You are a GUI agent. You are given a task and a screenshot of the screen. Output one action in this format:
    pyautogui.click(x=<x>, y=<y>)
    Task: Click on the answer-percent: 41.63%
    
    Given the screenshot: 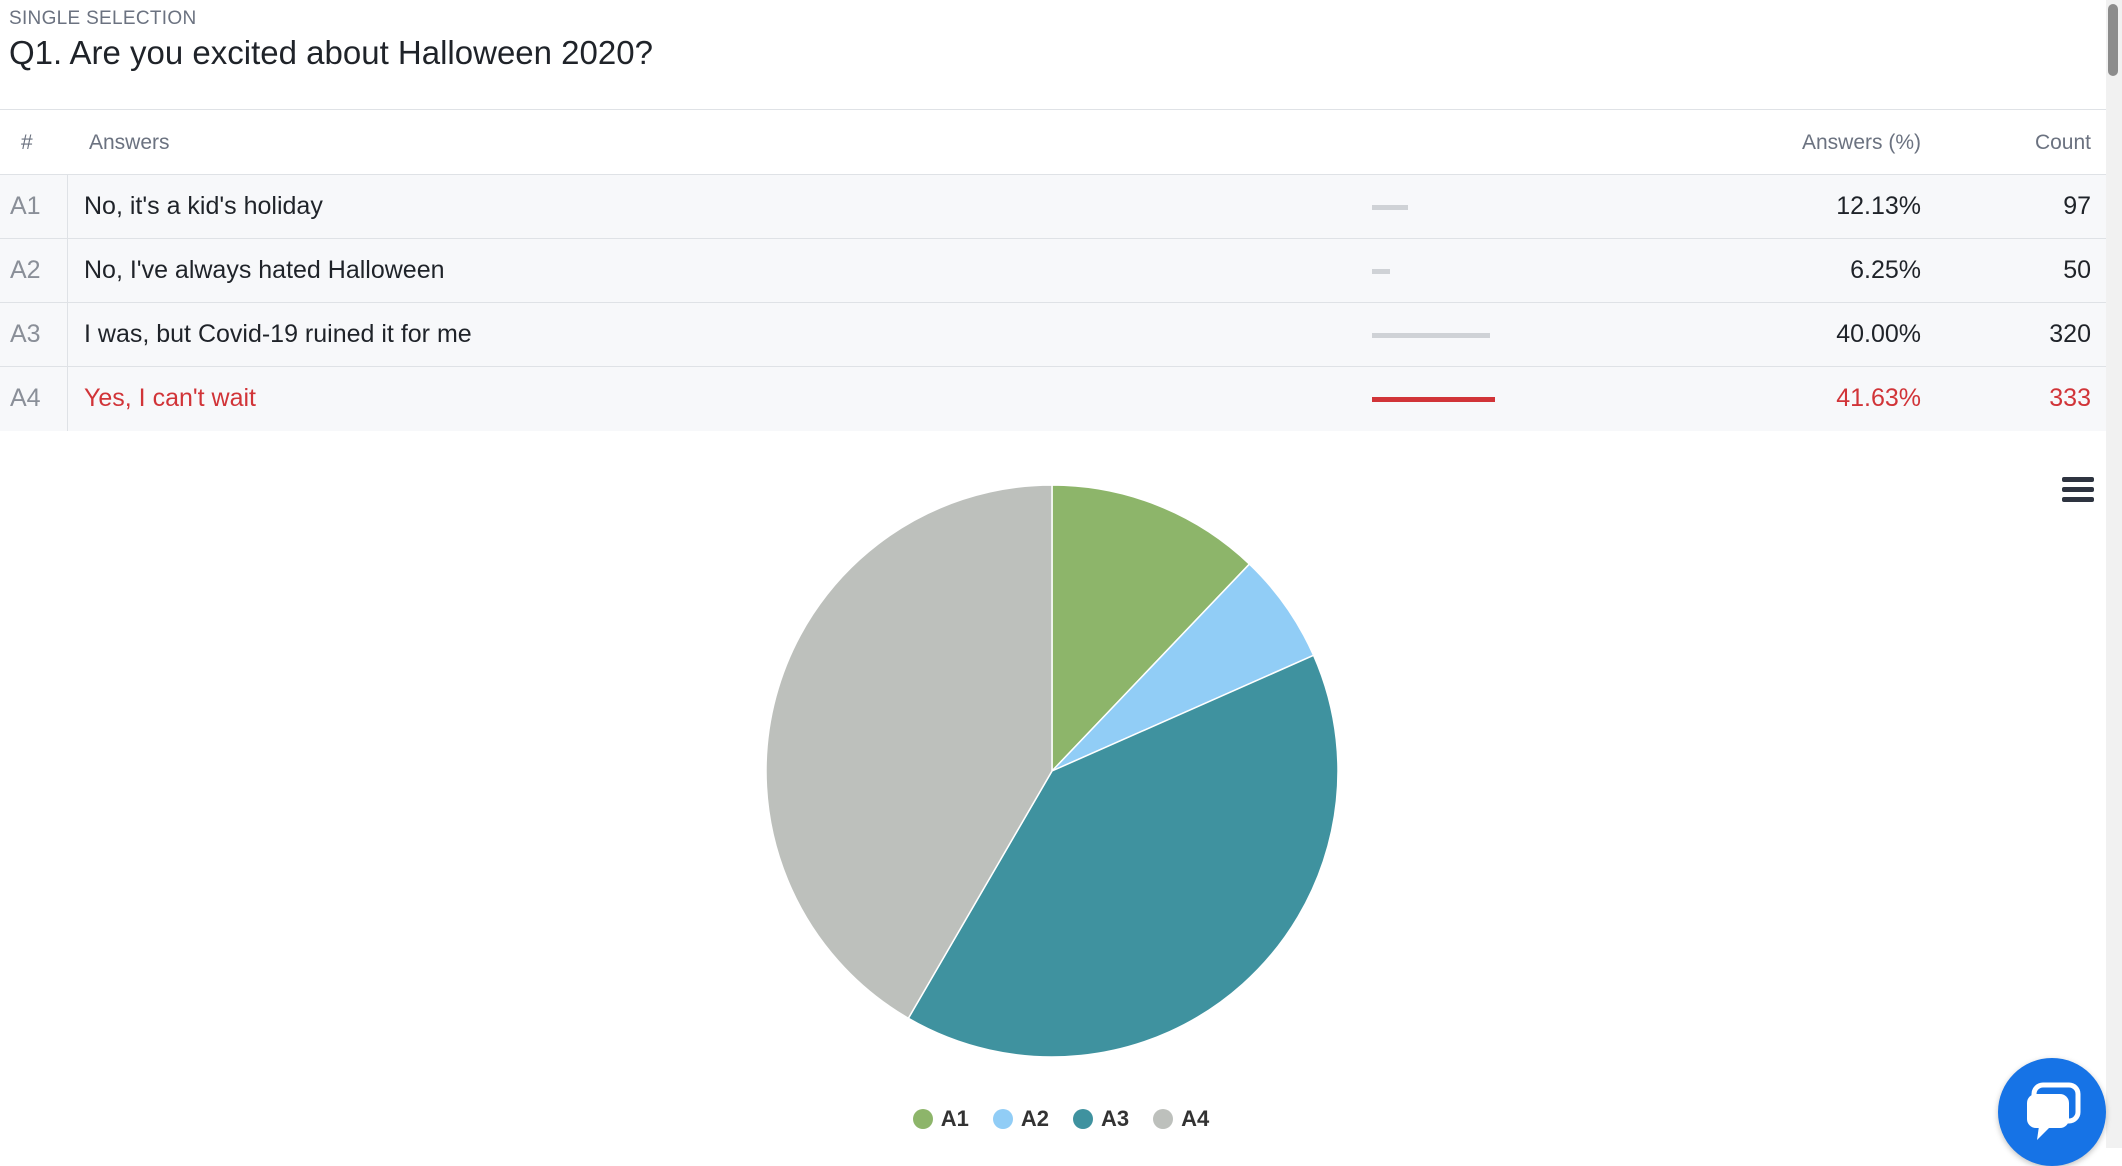 What is the action you would take?
    pyautogui.click(x=1878, y=398)
    